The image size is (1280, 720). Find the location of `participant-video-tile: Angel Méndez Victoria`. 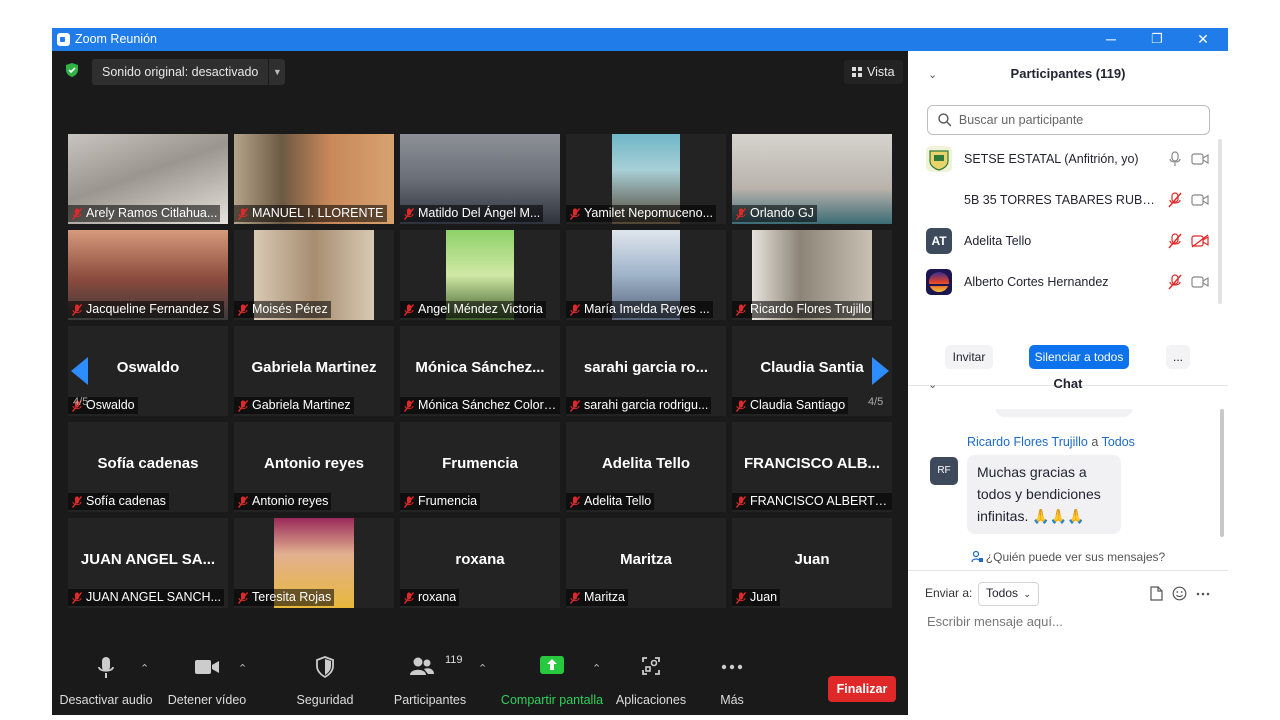

participant-video-tile: Angel Méndez Victoria is located at coordinates (480, 275).